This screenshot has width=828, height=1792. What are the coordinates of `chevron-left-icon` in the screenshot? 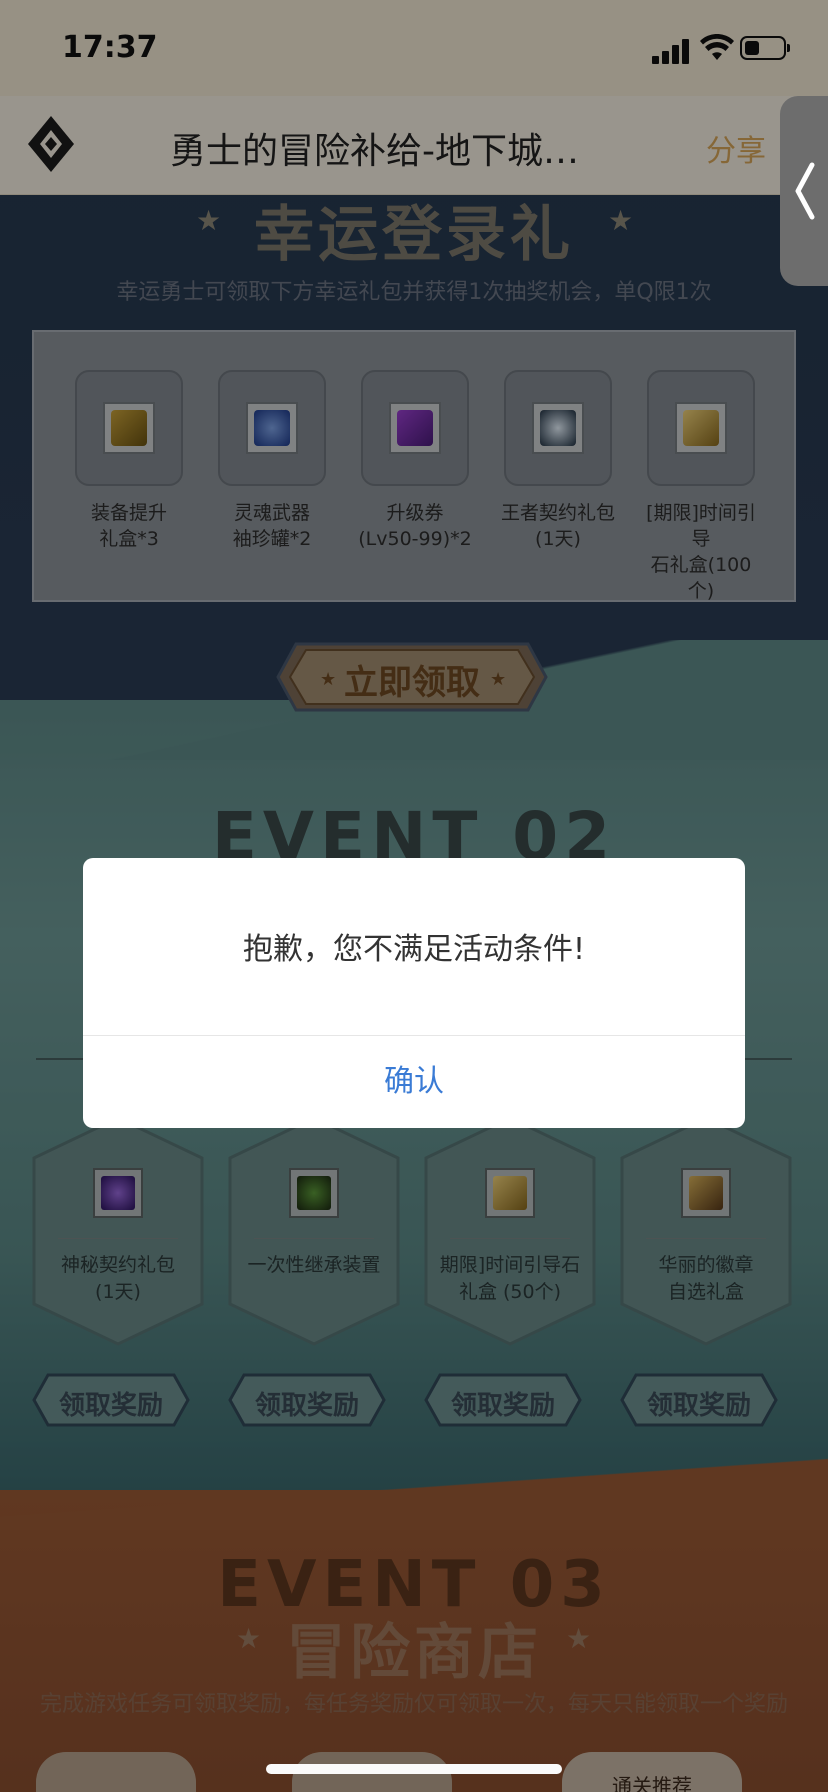 It's located at (805, 191).